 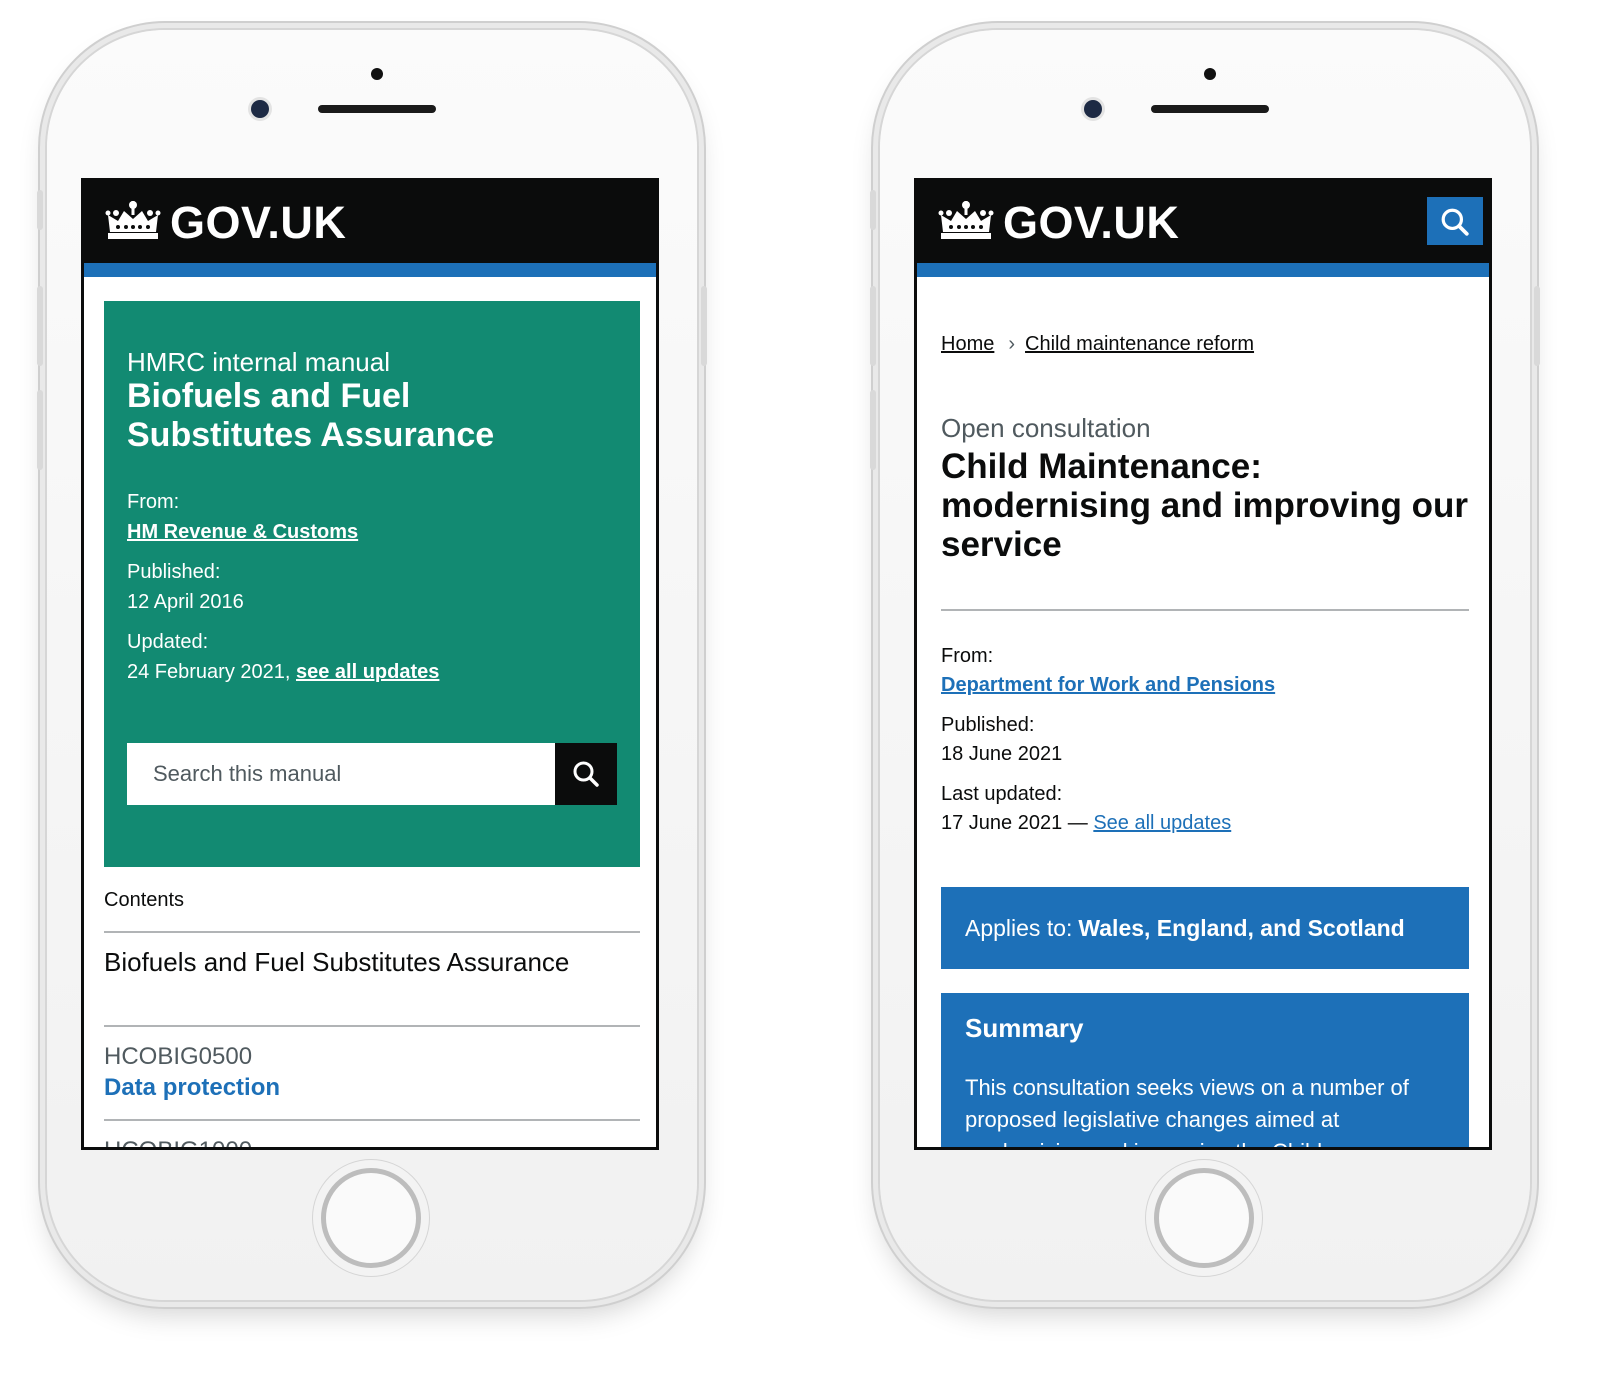 I want to click on document-type-caption: Open consultation, so click(x=1046, y=428).